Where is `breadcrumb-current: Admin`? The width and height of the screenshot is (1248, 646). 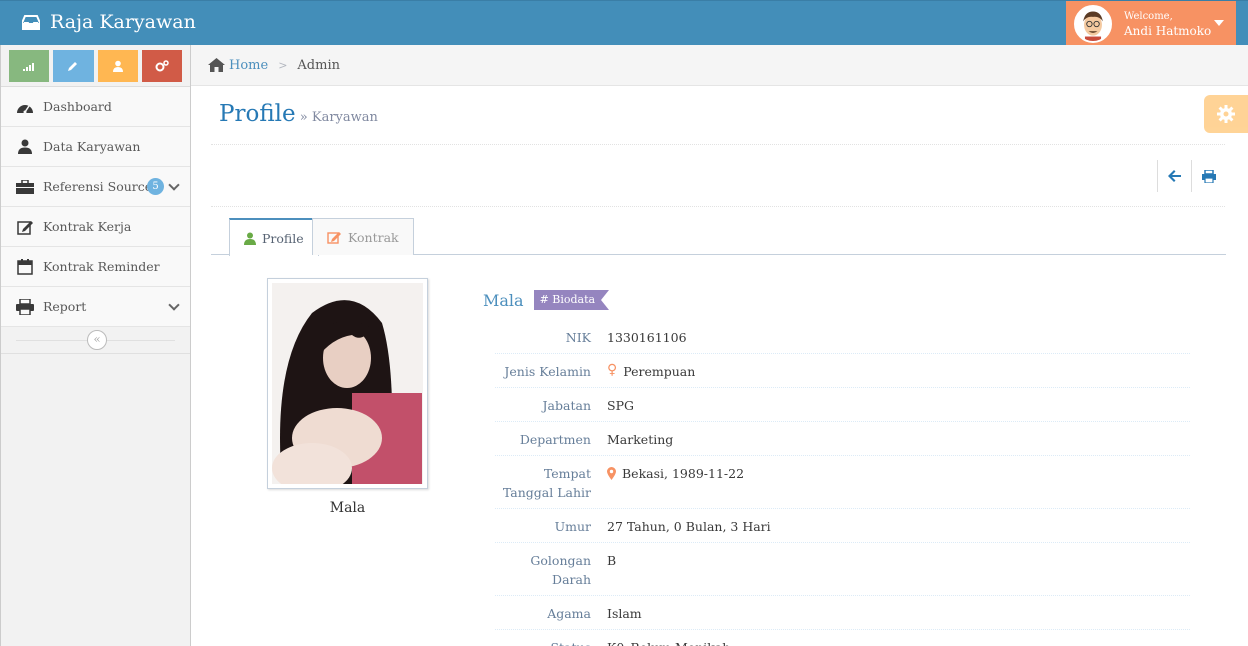 breadcrumb-current: Admin is located at coordinates (318, 65).